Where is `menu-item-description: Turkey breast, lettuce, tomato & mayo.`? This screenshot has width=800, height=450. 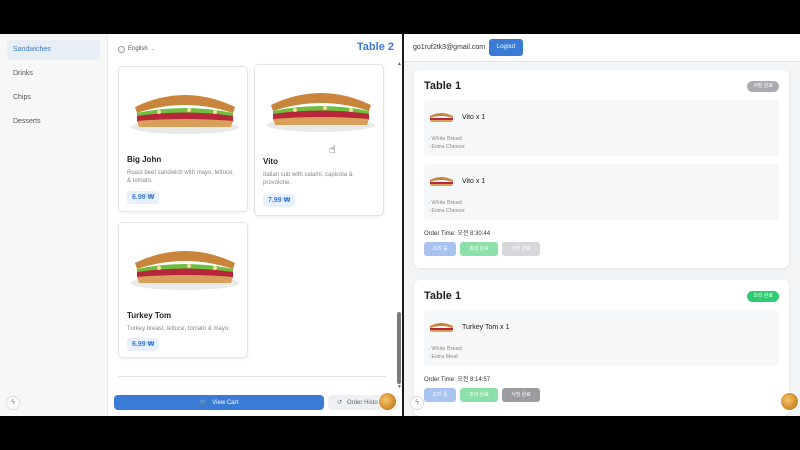 menu-item-description: Turkey breast, lettuce, tomato & mayo. is located at coordinates (178, 329).